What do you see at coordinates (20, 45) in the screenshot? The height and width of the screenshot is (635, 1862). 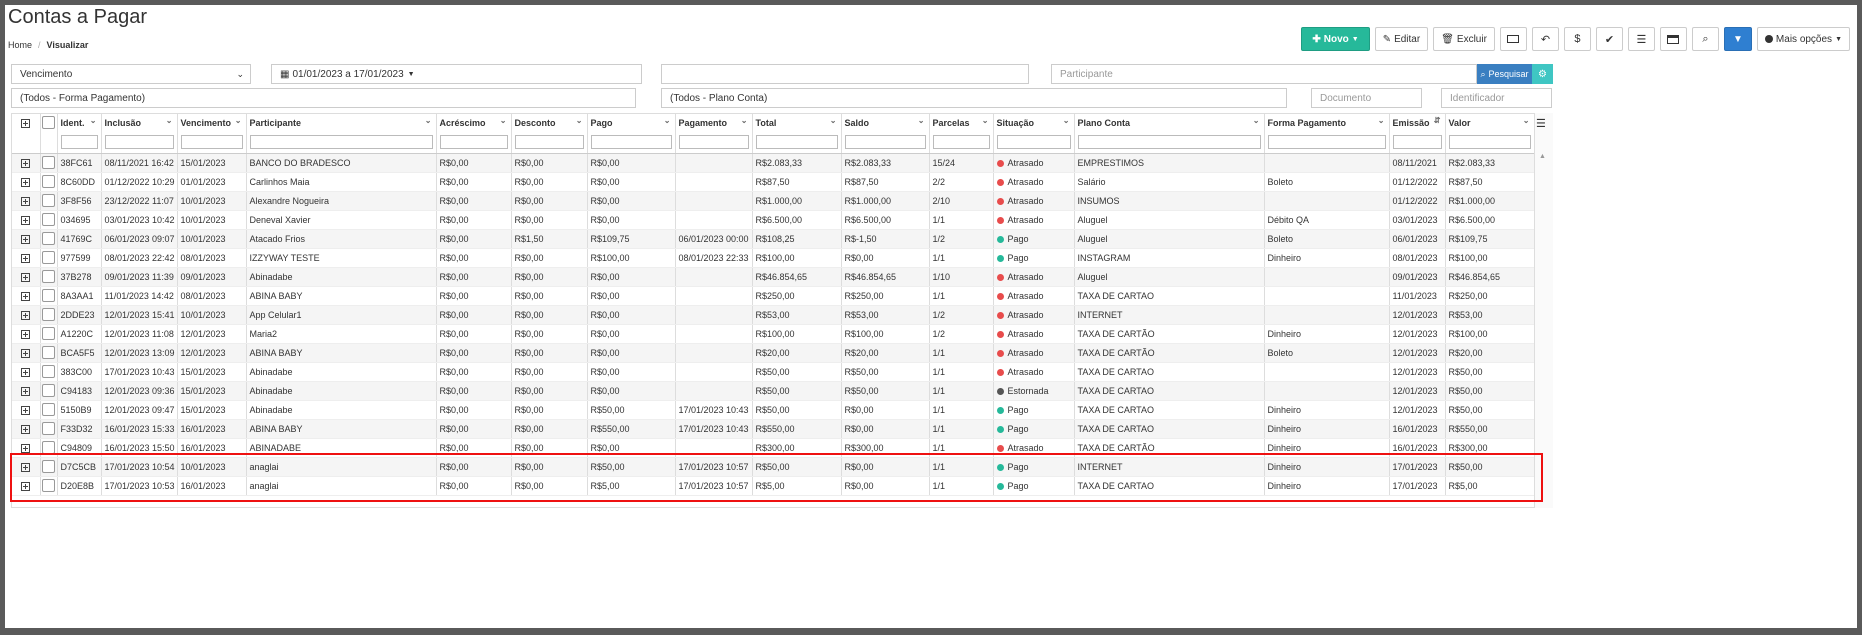 I see `breadcrumb-home: Home` at bounding box center [20, 45].